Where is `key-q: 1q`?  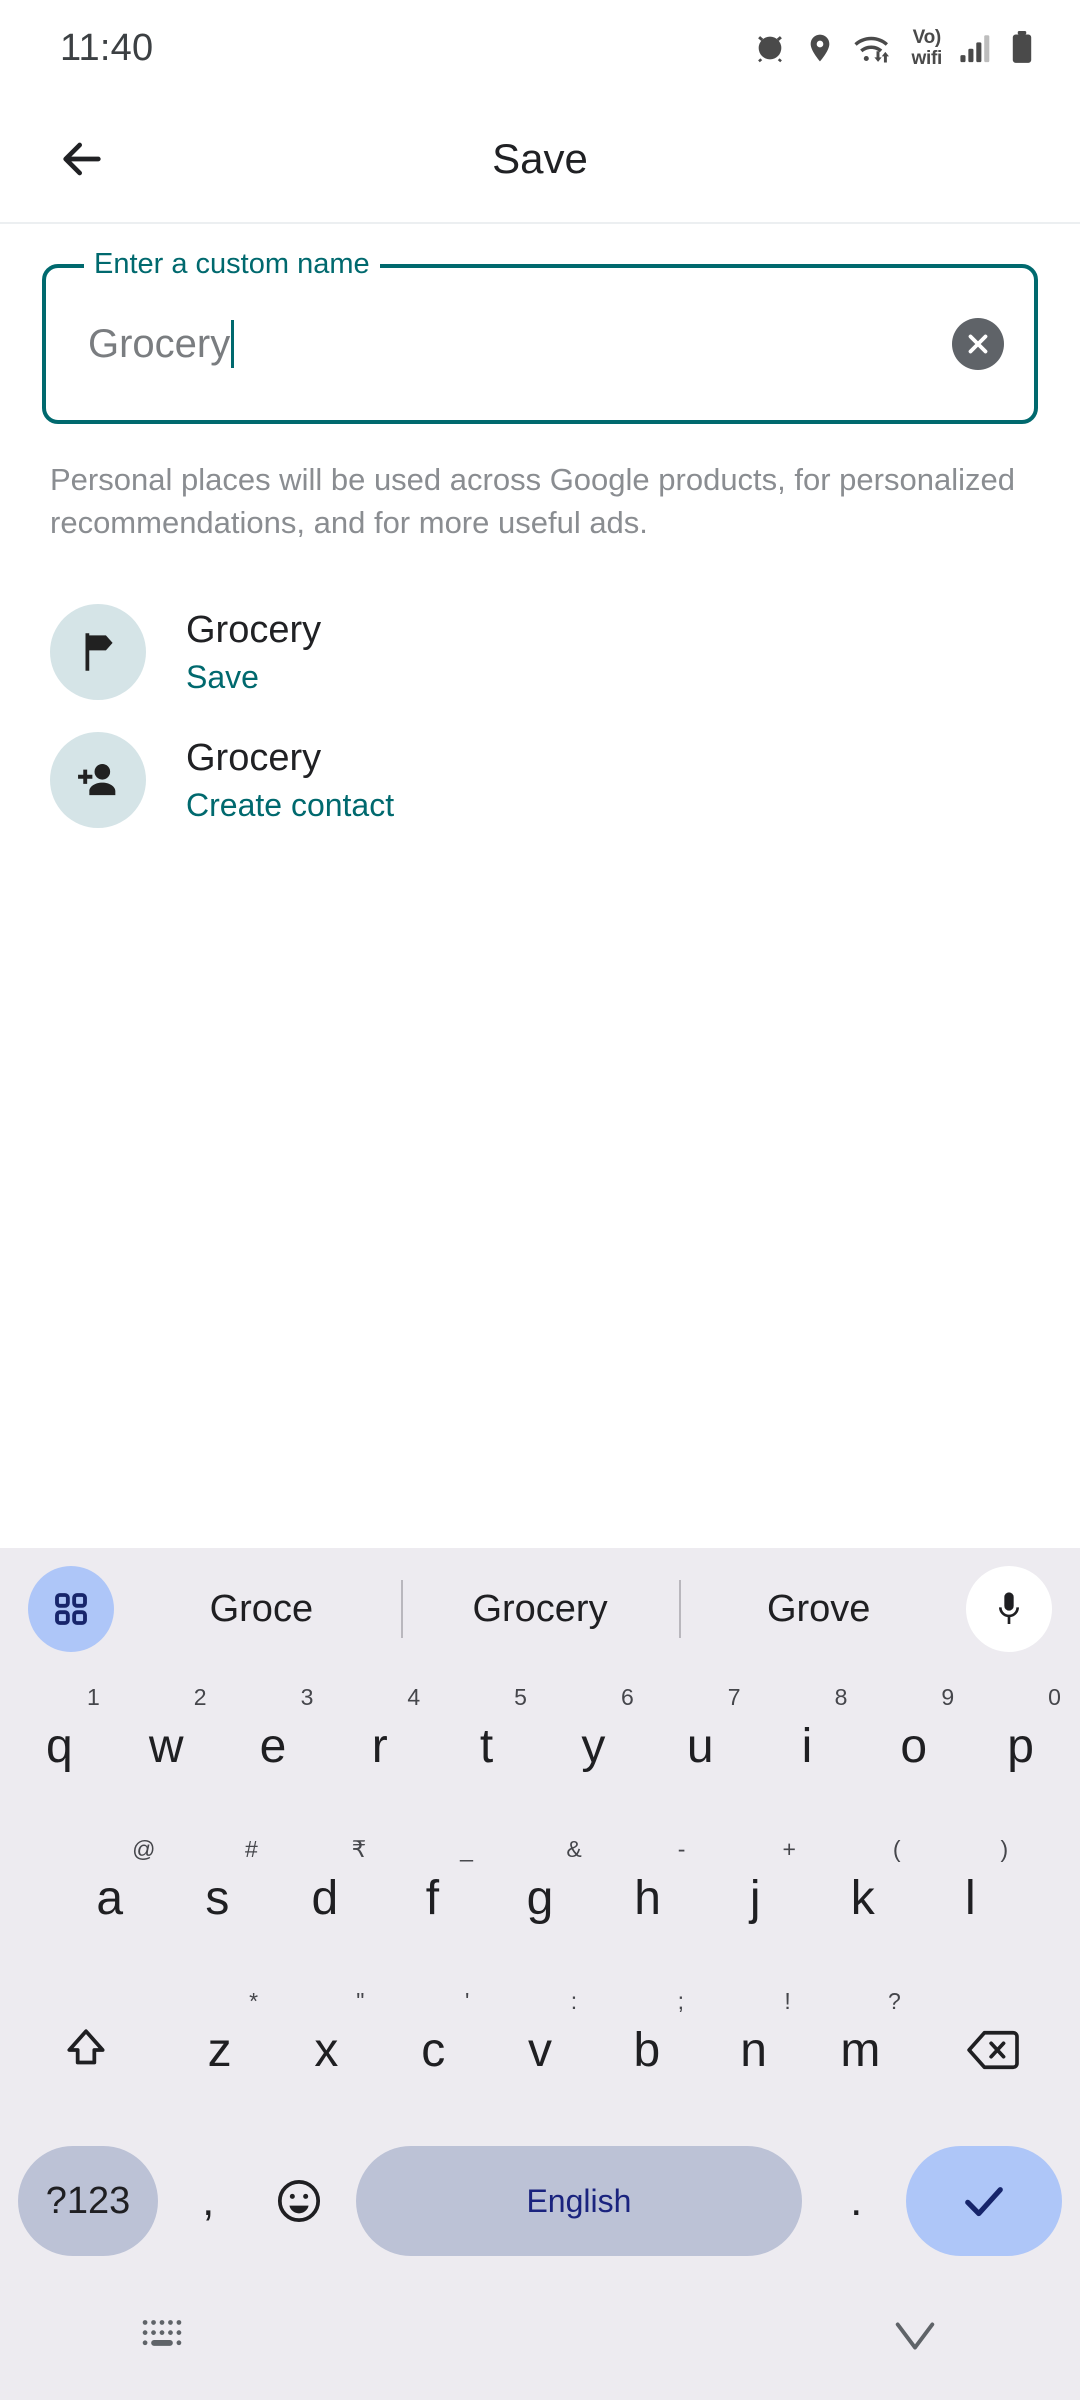 key-q: 1q is located at coordinates (59, 1746).